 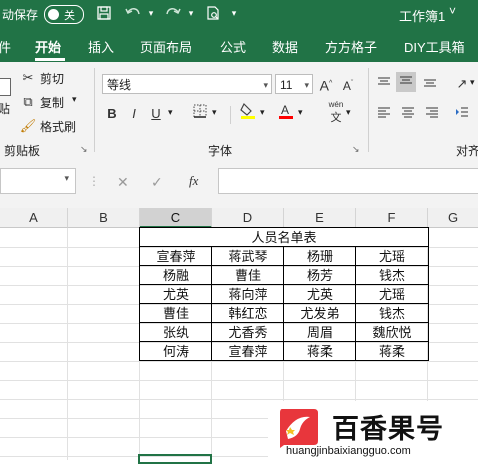 I want to click on name-box: ▾, so click(x=38, y=181).